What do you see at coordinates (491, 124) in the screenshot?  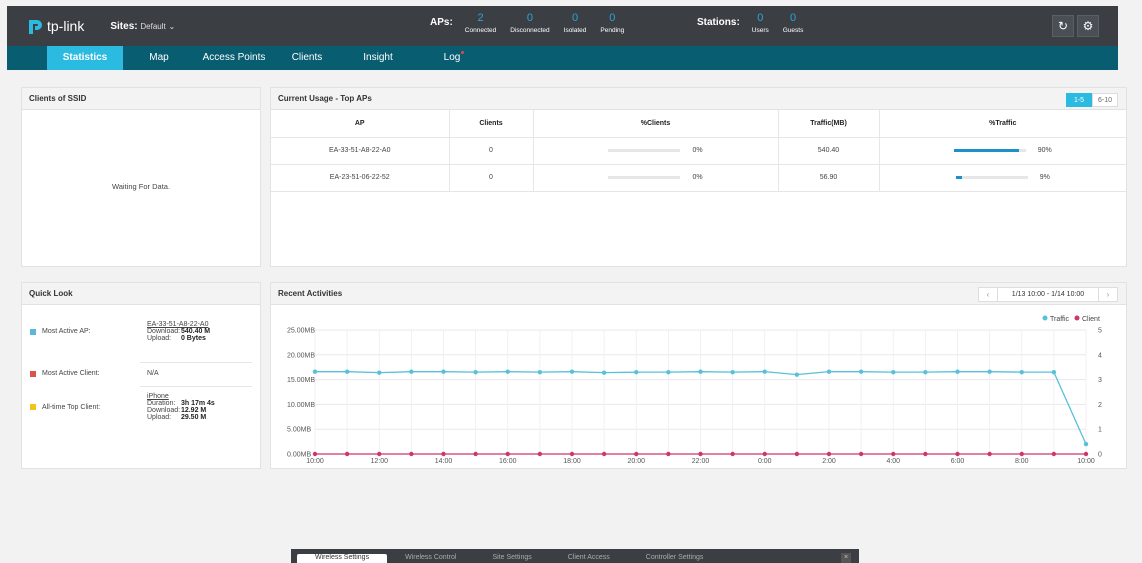 I see `col-clients: Clients` at bounding box center [491, 124].